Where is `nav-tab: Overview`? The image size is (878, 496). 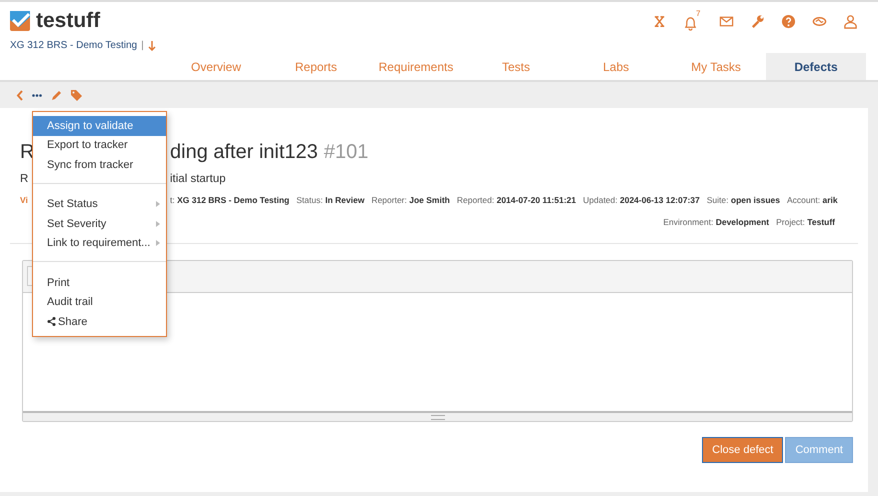 nav-tab: Overview is located at coordinates (216, 66).